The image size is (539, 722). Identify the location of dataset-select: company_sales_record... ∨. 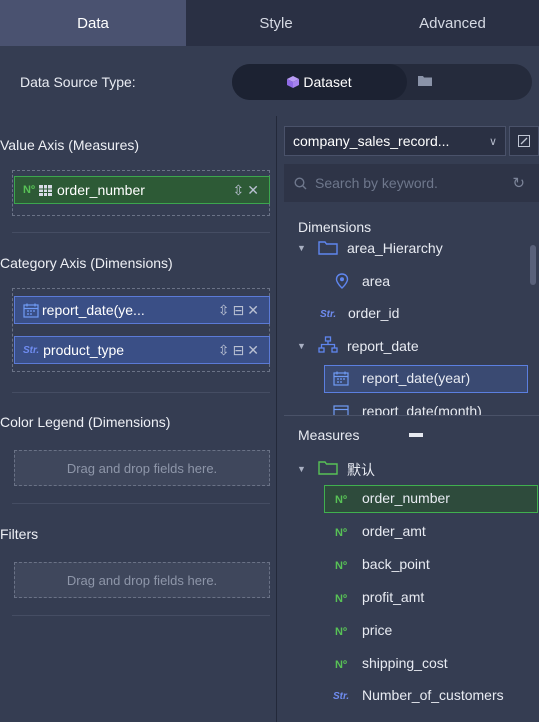
(395, 141).